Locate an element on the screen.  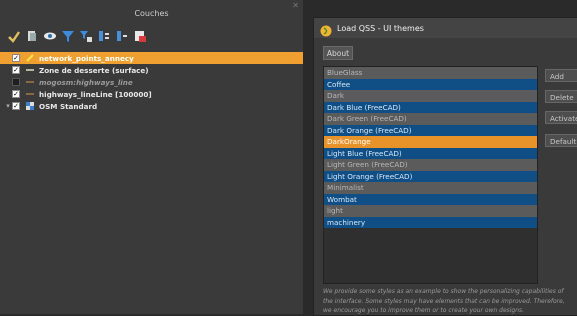
list-item: machinery is located at coordinates (430, 222).